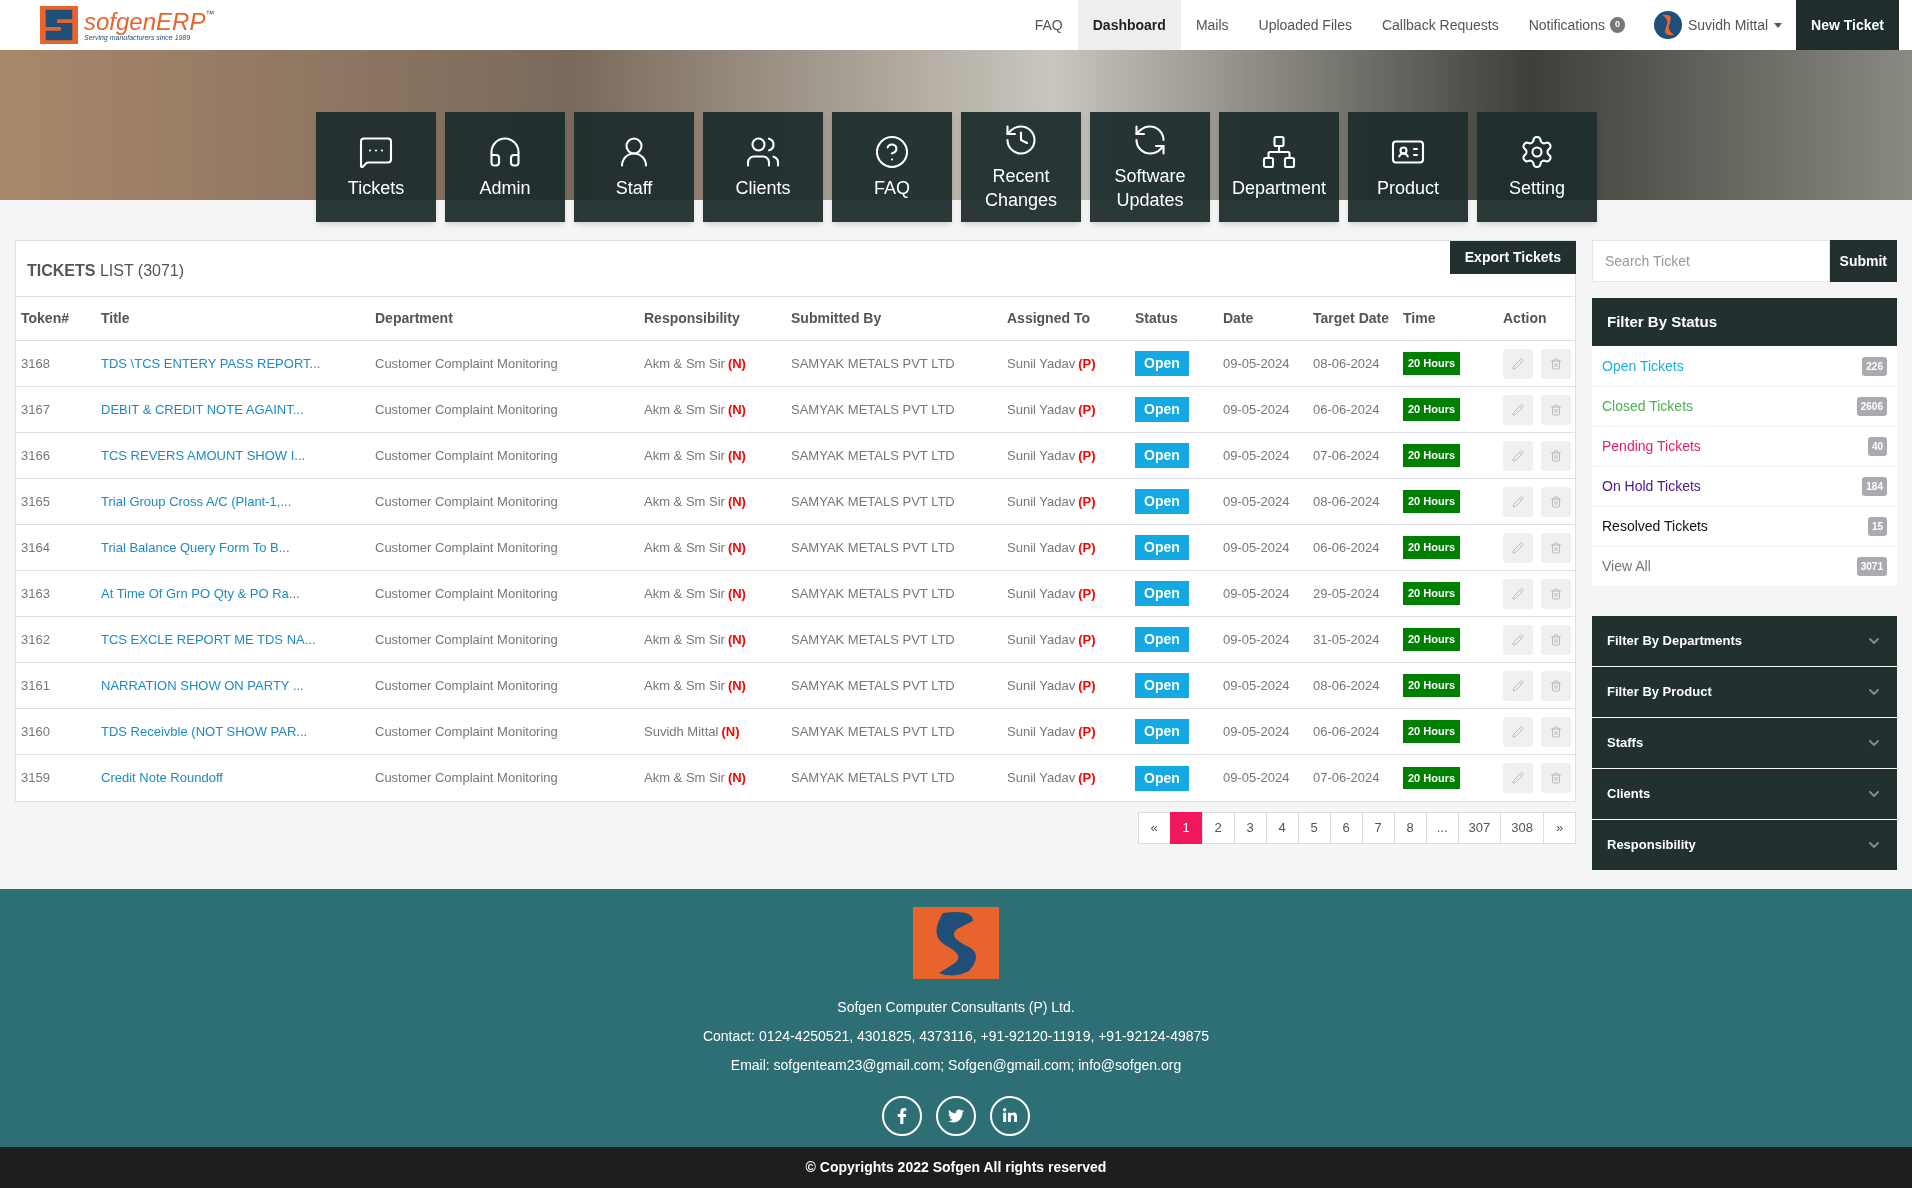  What do you see at coordinates (1525, 318) in the screenshot?
I see `column-header: Action` at bounding box center [1525, 318].